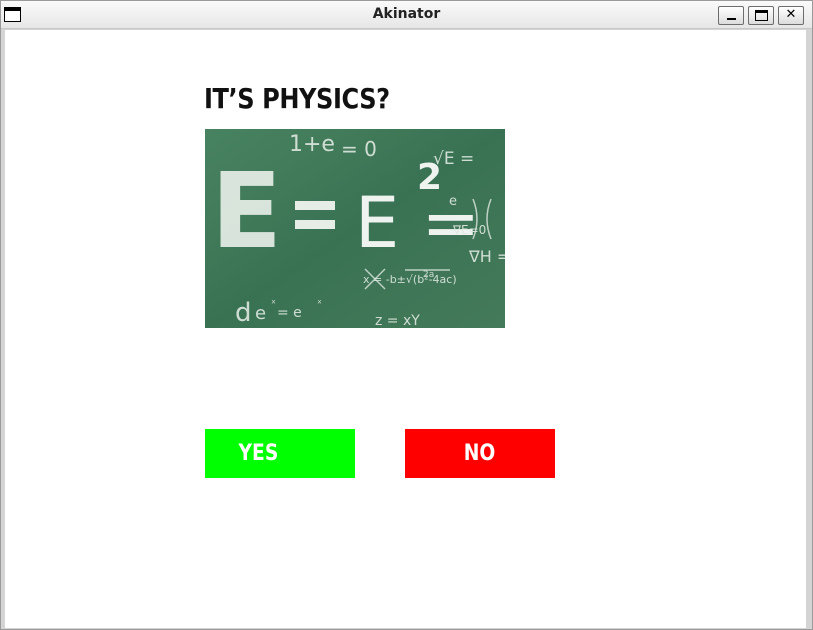 The width and height of the screenshot is (813, 630). I want to click on no-label: NO, so click(480, 453).